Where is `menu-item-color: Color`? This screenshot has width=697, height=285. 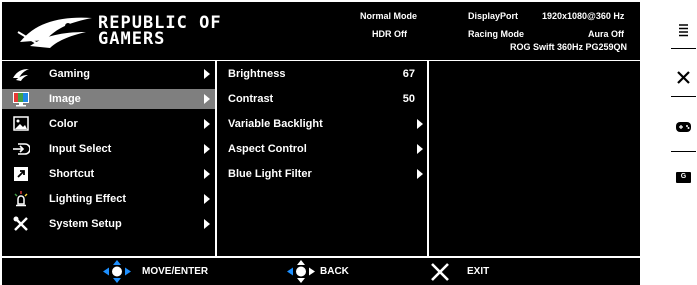
menu-item-color: Color is located at coordinates (108, 124).